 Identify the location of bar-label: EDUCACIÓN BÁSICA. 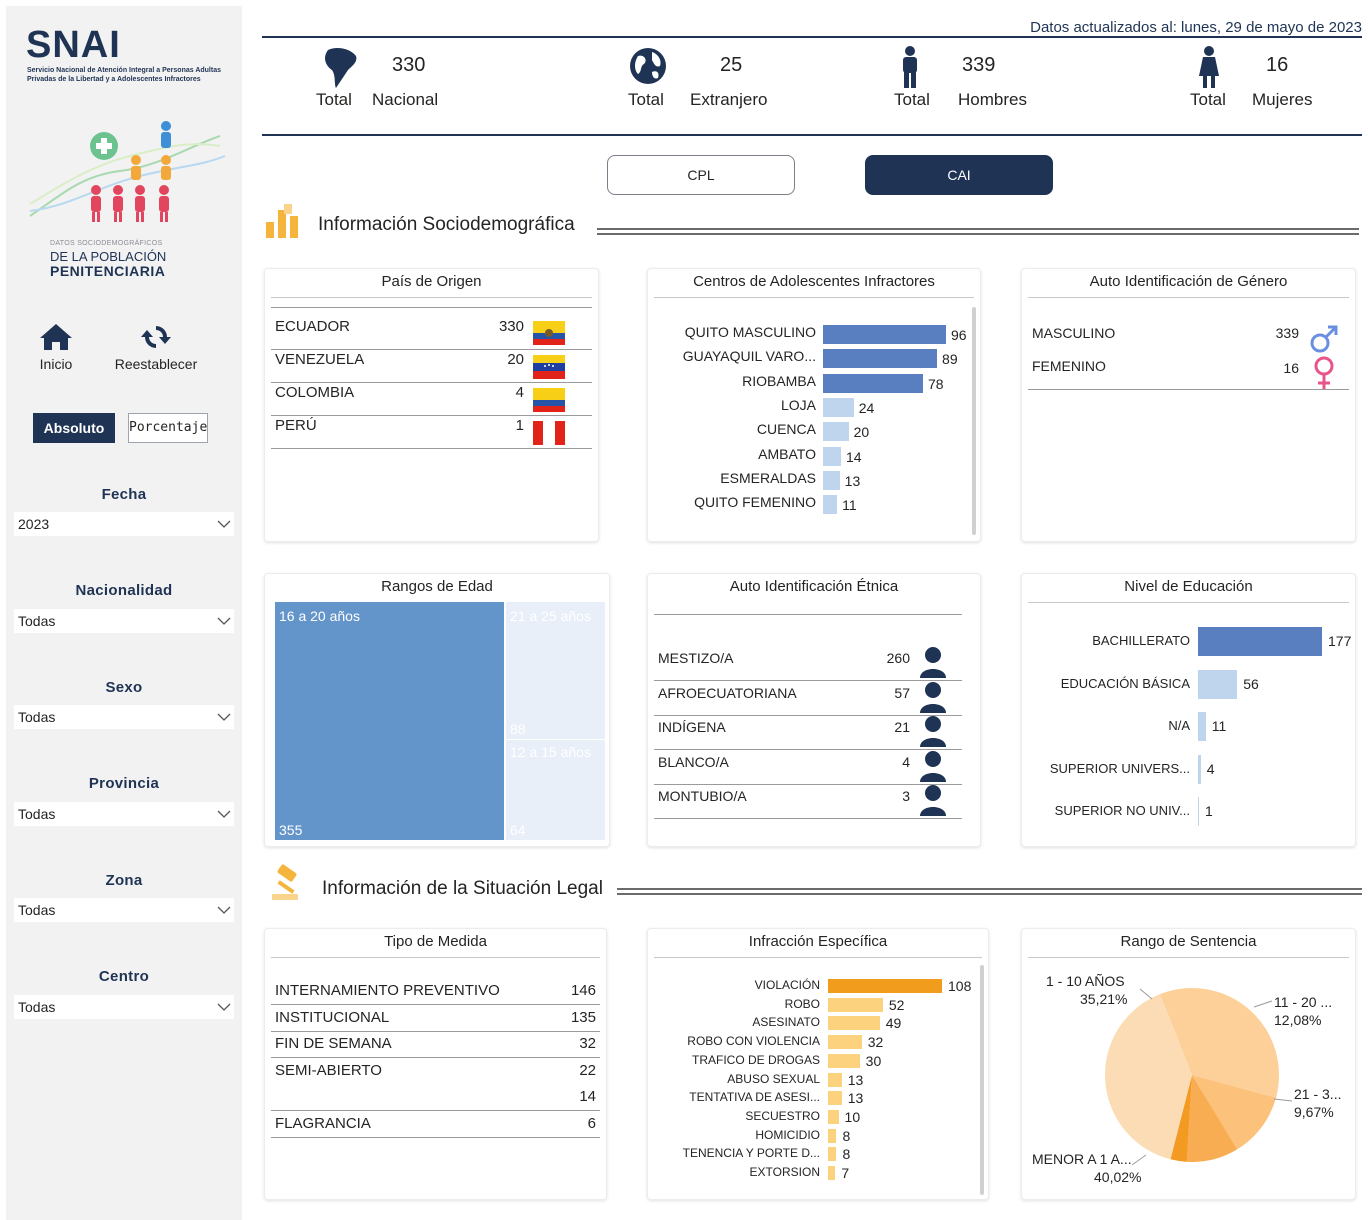
(1125, 683).